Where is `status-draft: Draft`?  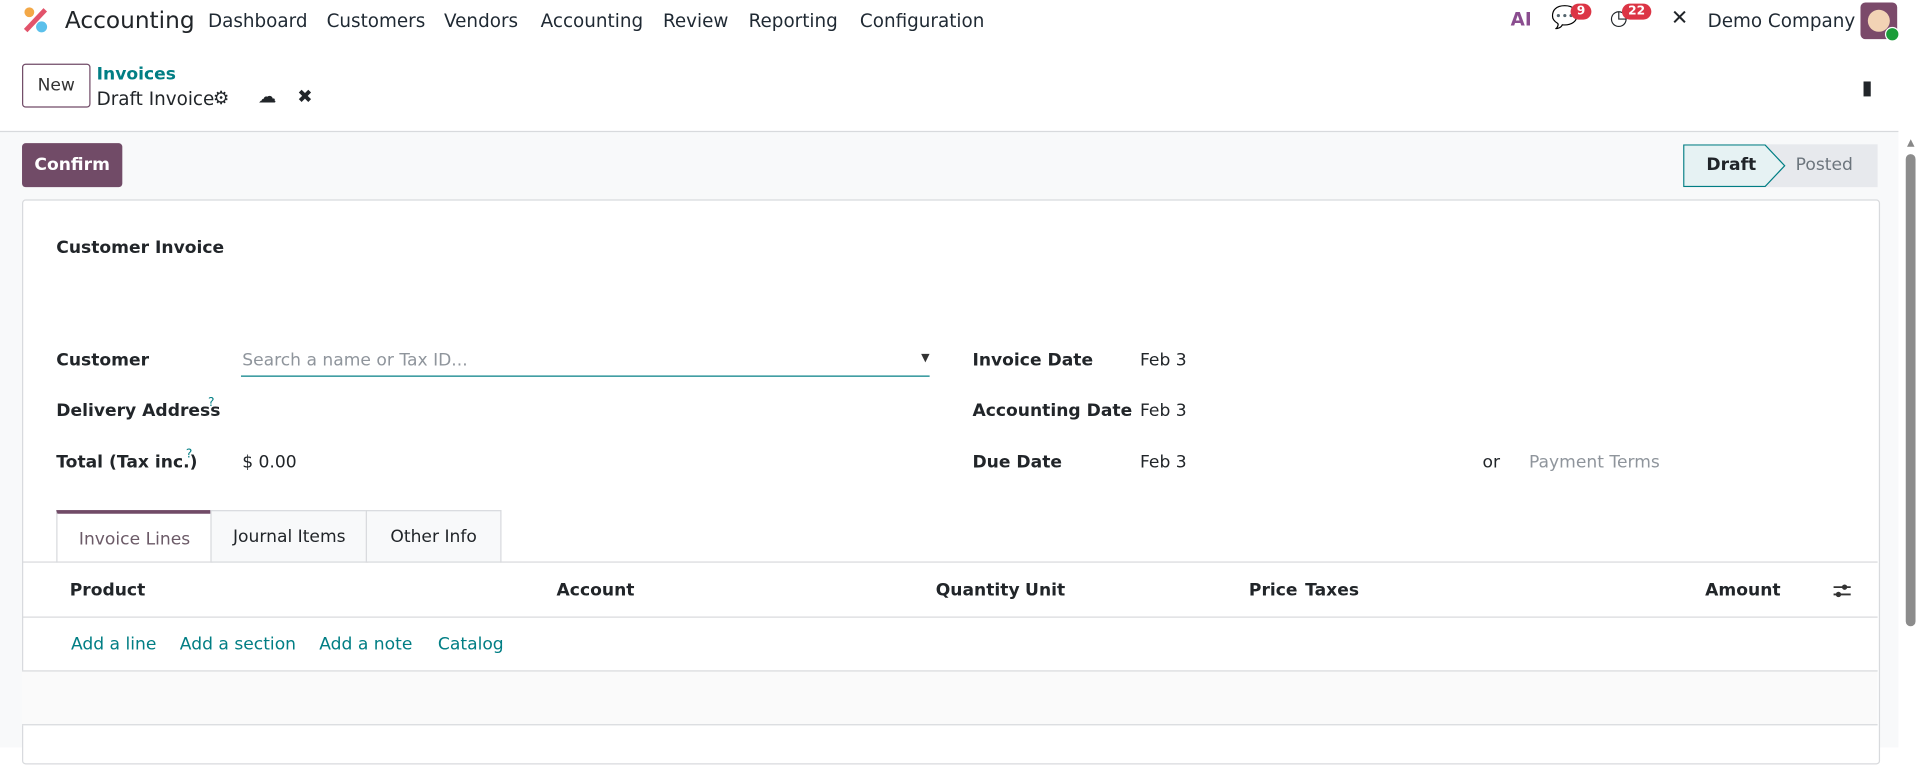 status-draft: Draft is located at coordinates (1731, 165).